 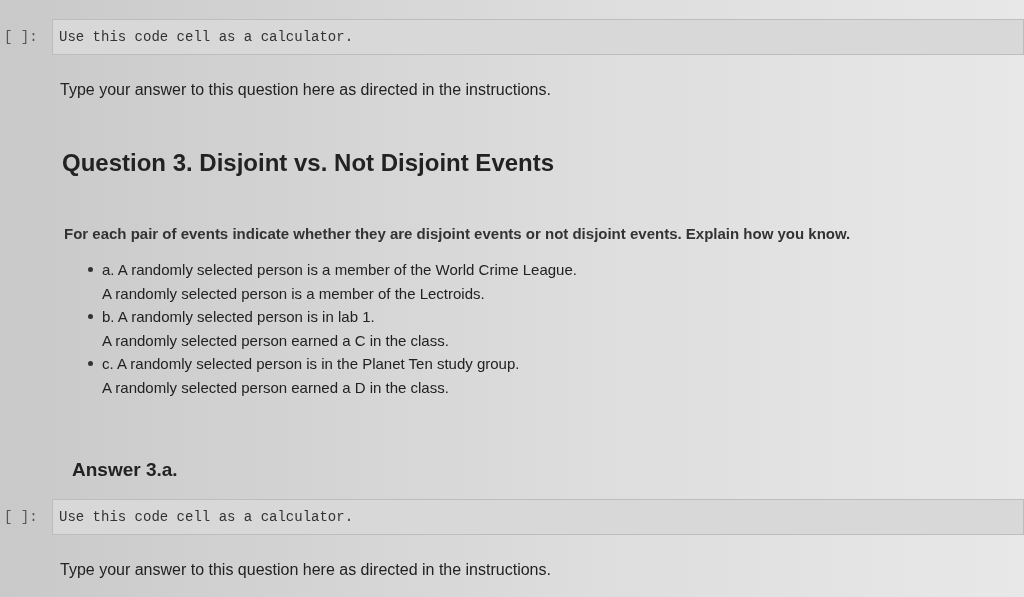 What do you see at coordinates (458, 233) in the screenshot?
I see `instructions-text: For each pair of events indicate whether they are disjoint events or not disjoint events. Explain how you know.` at bounding box center [458, 233].